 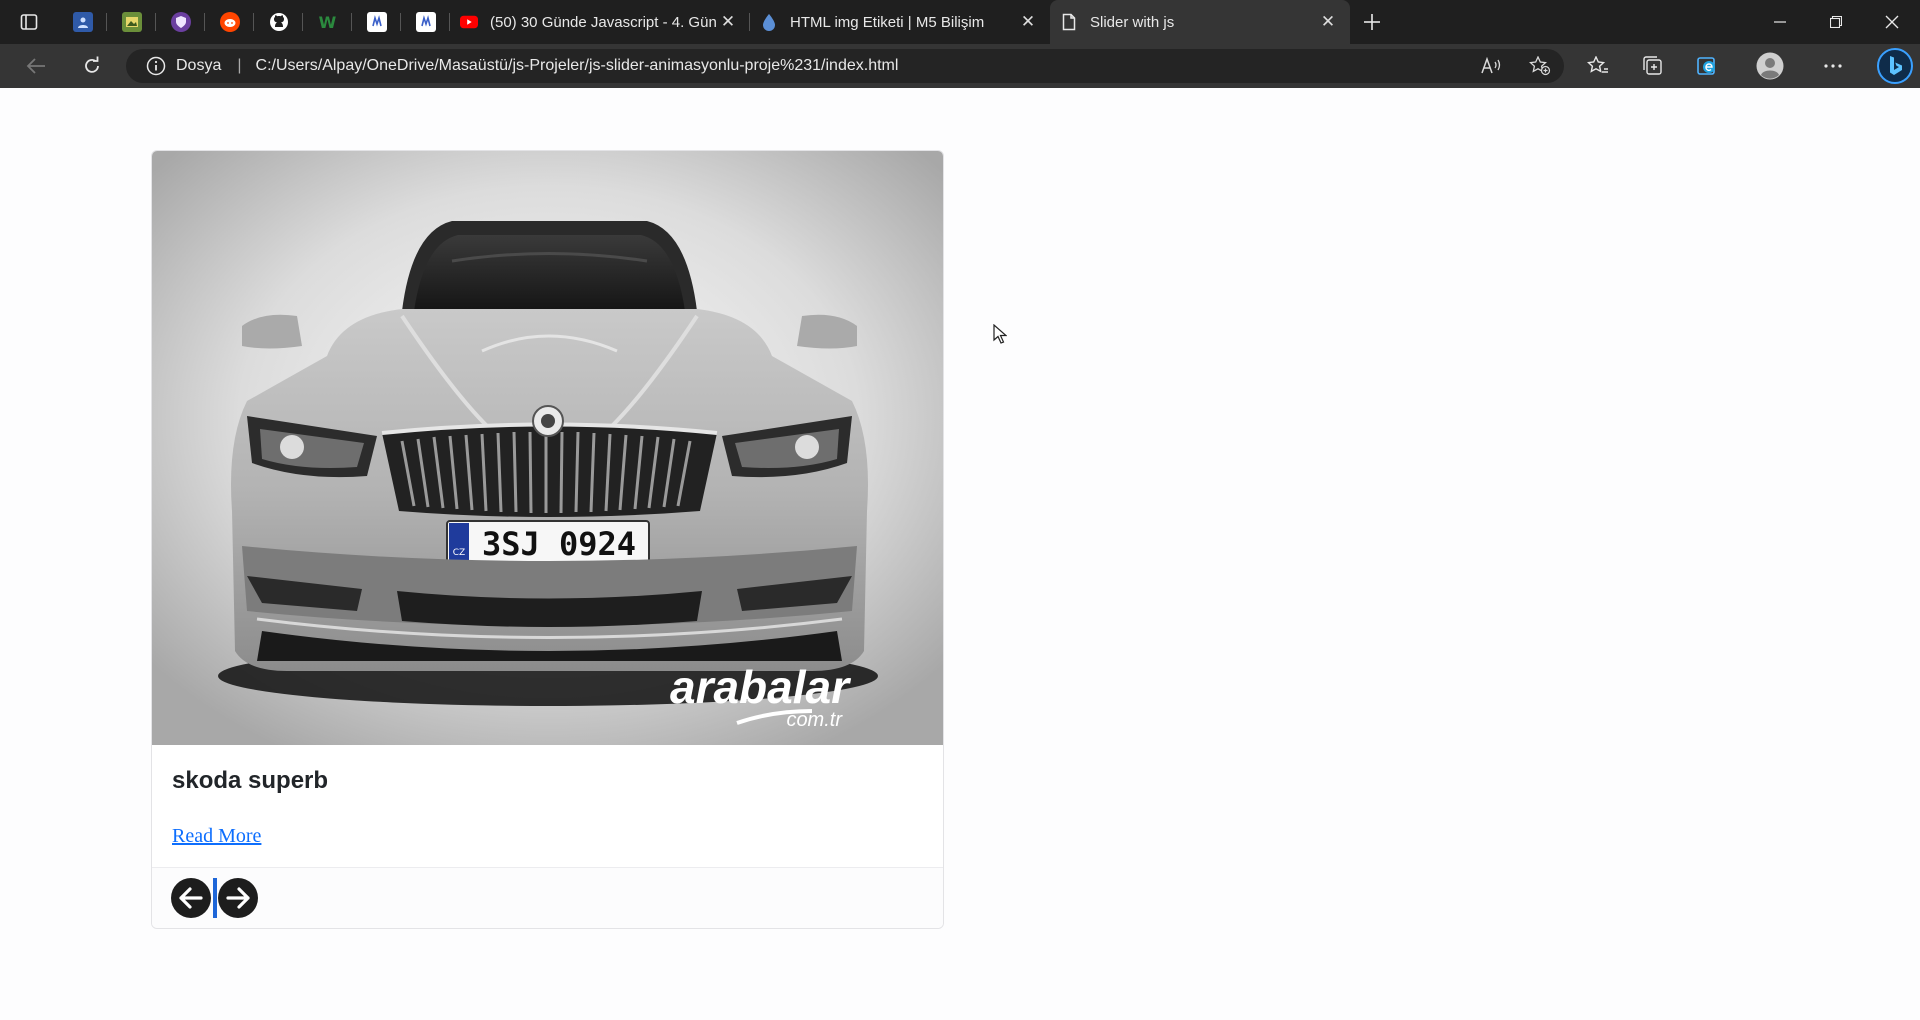 What do you see at coordinates (603, 22) in the screenshot?
I see `tab-title: (50) 30 Günde Javascript - 4. Gün` at bounding box center [603, 22].